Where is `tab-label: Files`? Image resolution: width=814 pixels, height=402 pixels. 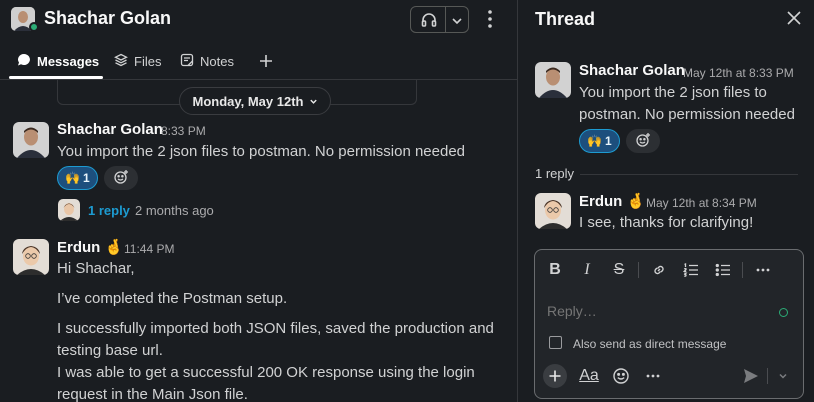 tab-label: Files is located at coordinates (148, 61).